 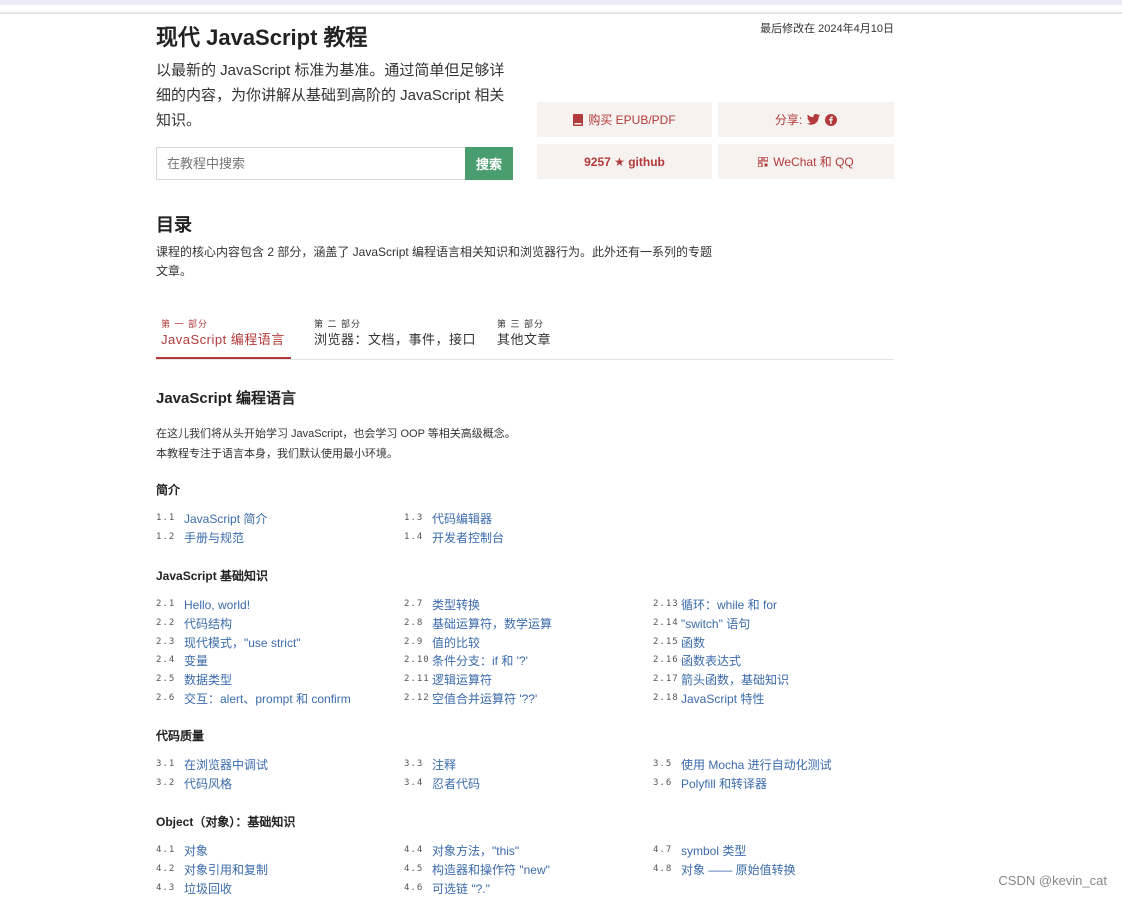 I want to click on lesson-number: 2.12, so click(x=417, y=698).